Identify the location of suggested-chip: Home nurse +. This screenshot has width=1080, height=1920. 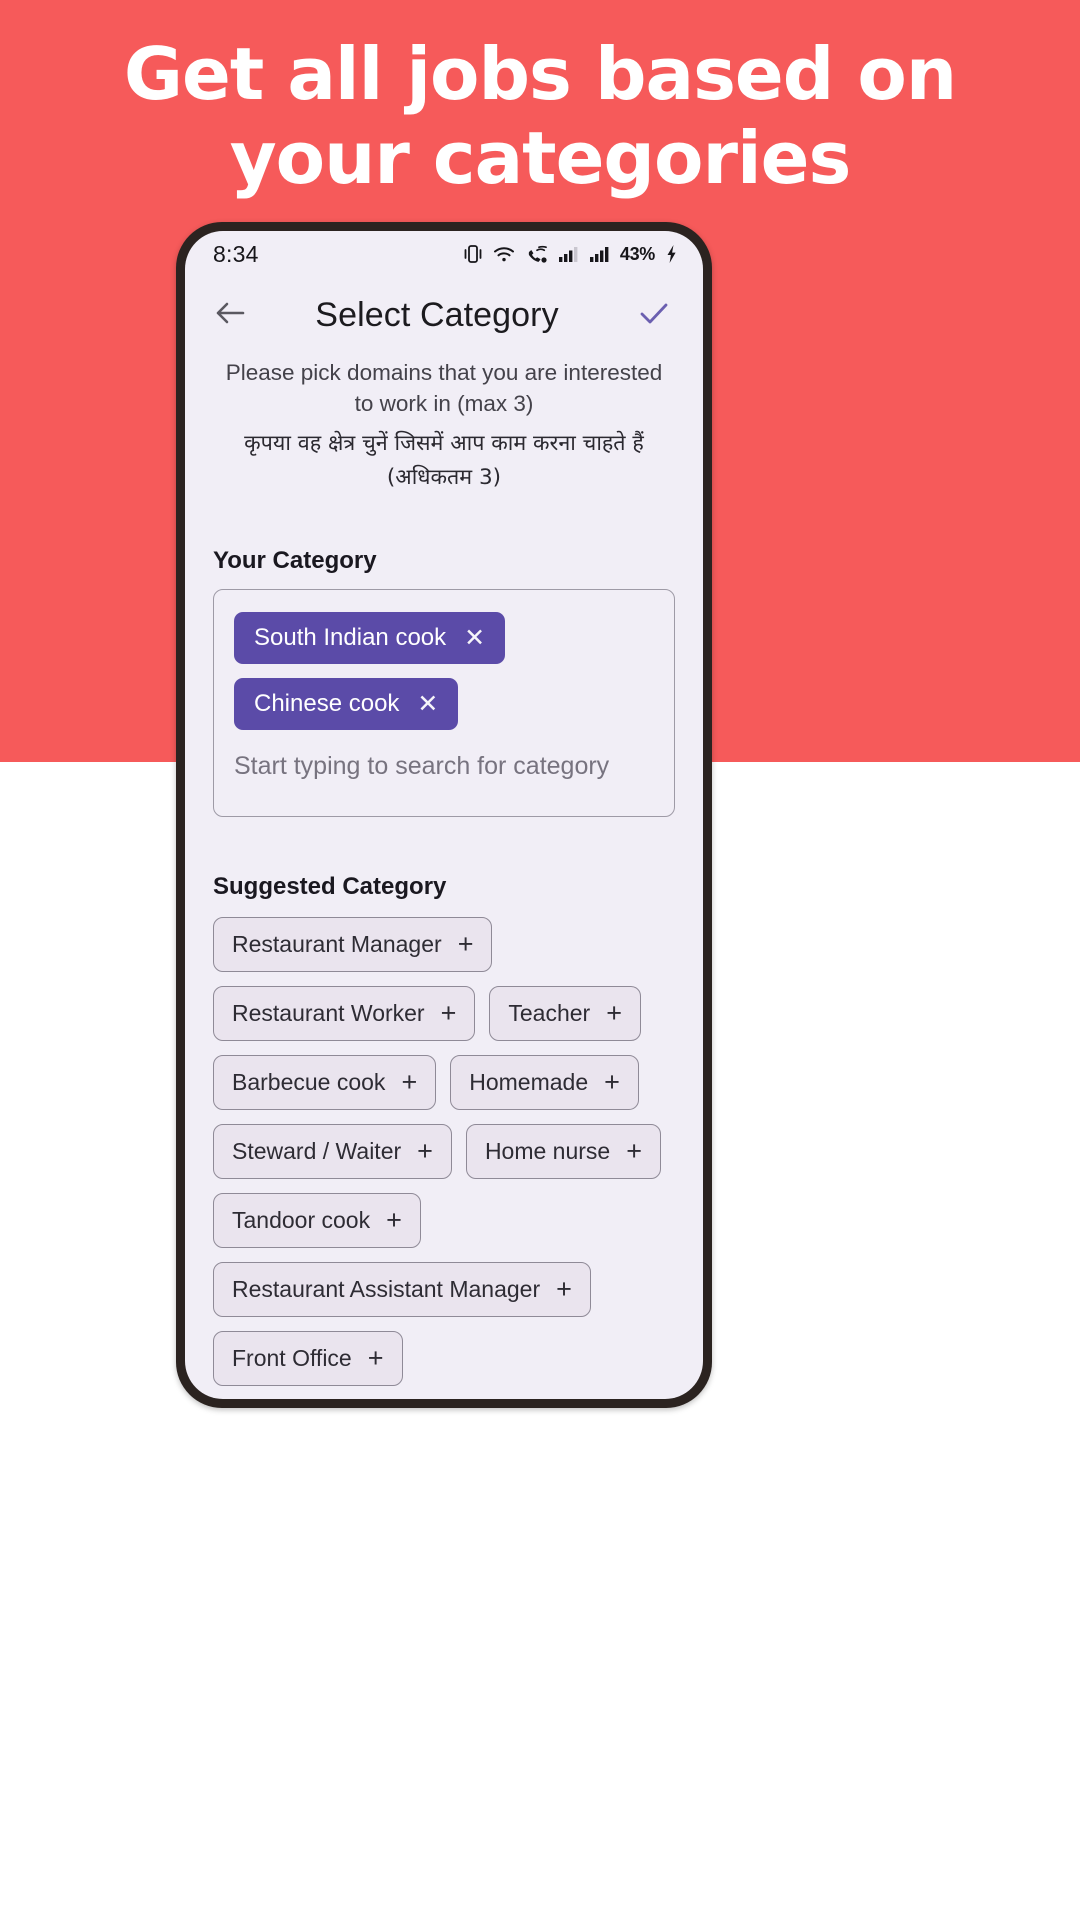
(563, 1151).